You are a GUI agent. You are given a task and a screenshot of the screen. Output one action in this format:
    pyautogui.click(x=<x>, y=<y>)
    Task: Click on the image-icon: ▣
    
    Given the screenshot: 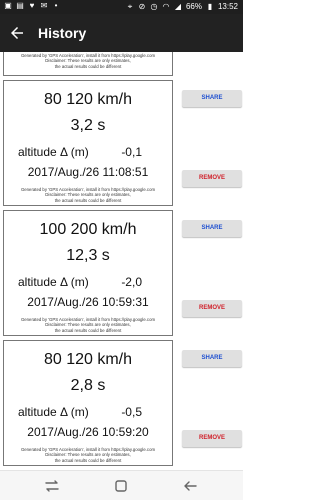 What is the action you would take?
    pyautogui.click(x=8, y=5)
    